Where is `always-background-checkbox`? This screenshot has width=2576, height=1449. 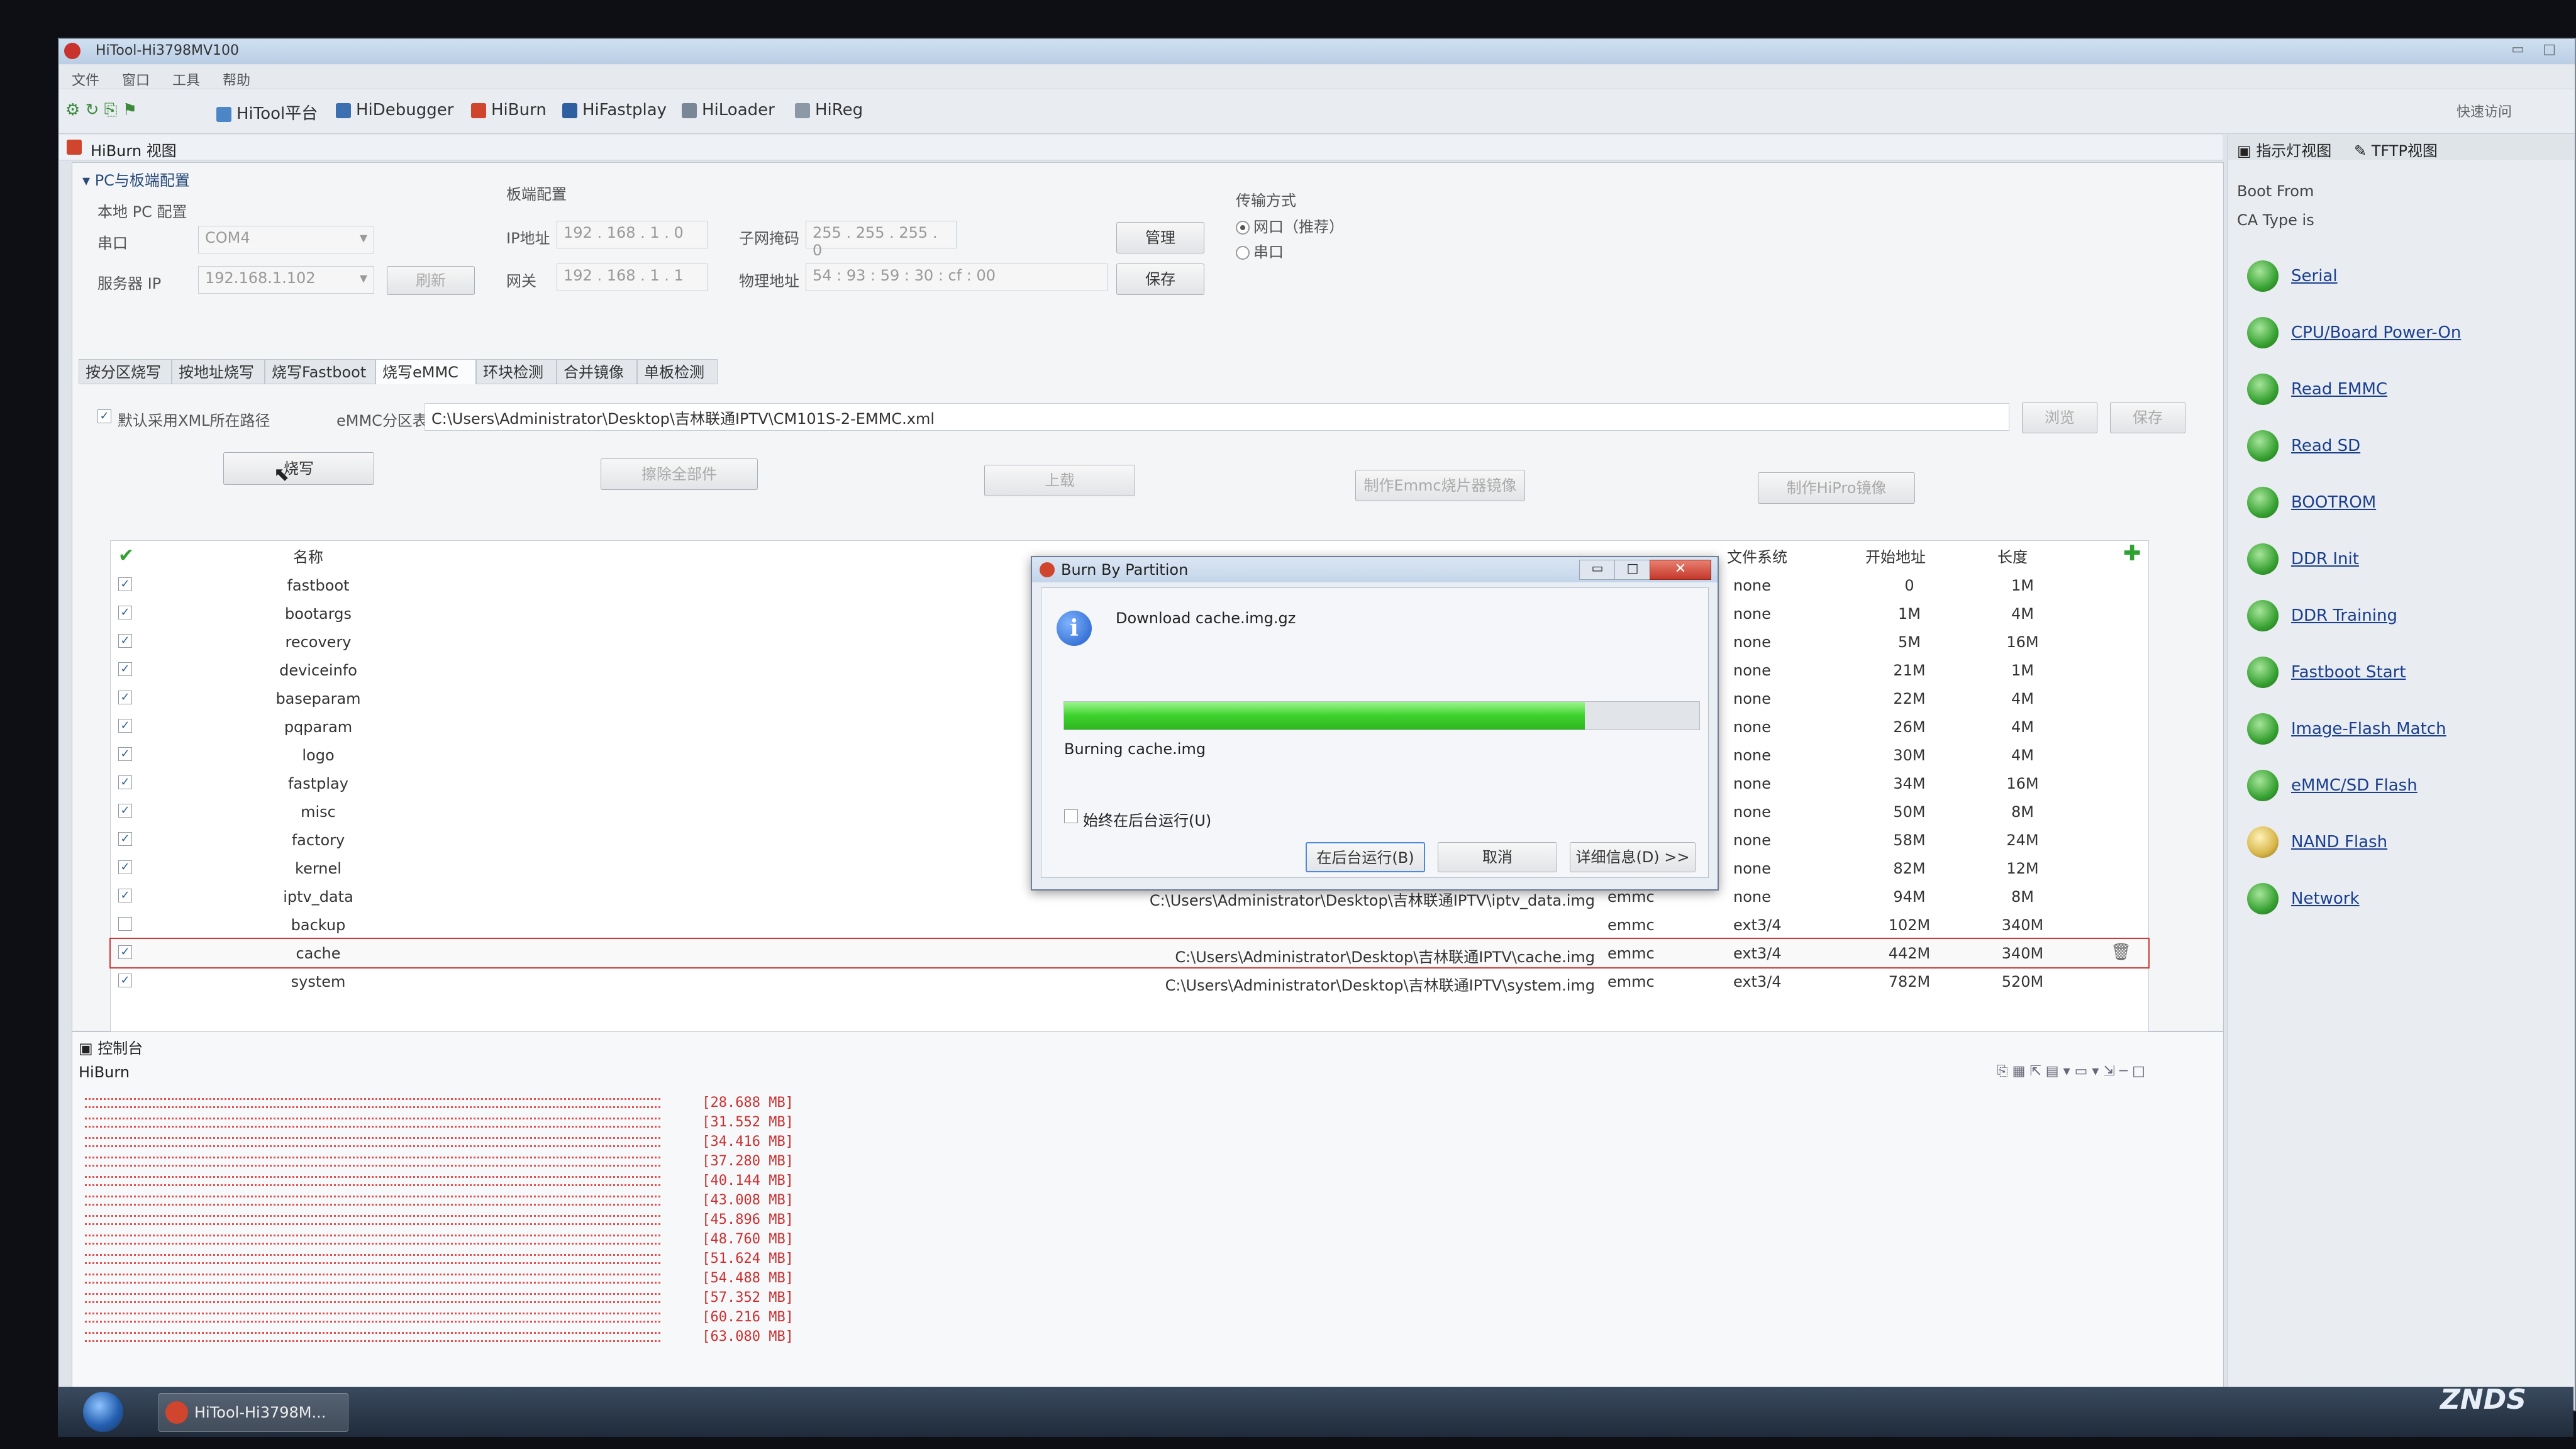
always-background-checkbox is located at coordinates (1071, 816).